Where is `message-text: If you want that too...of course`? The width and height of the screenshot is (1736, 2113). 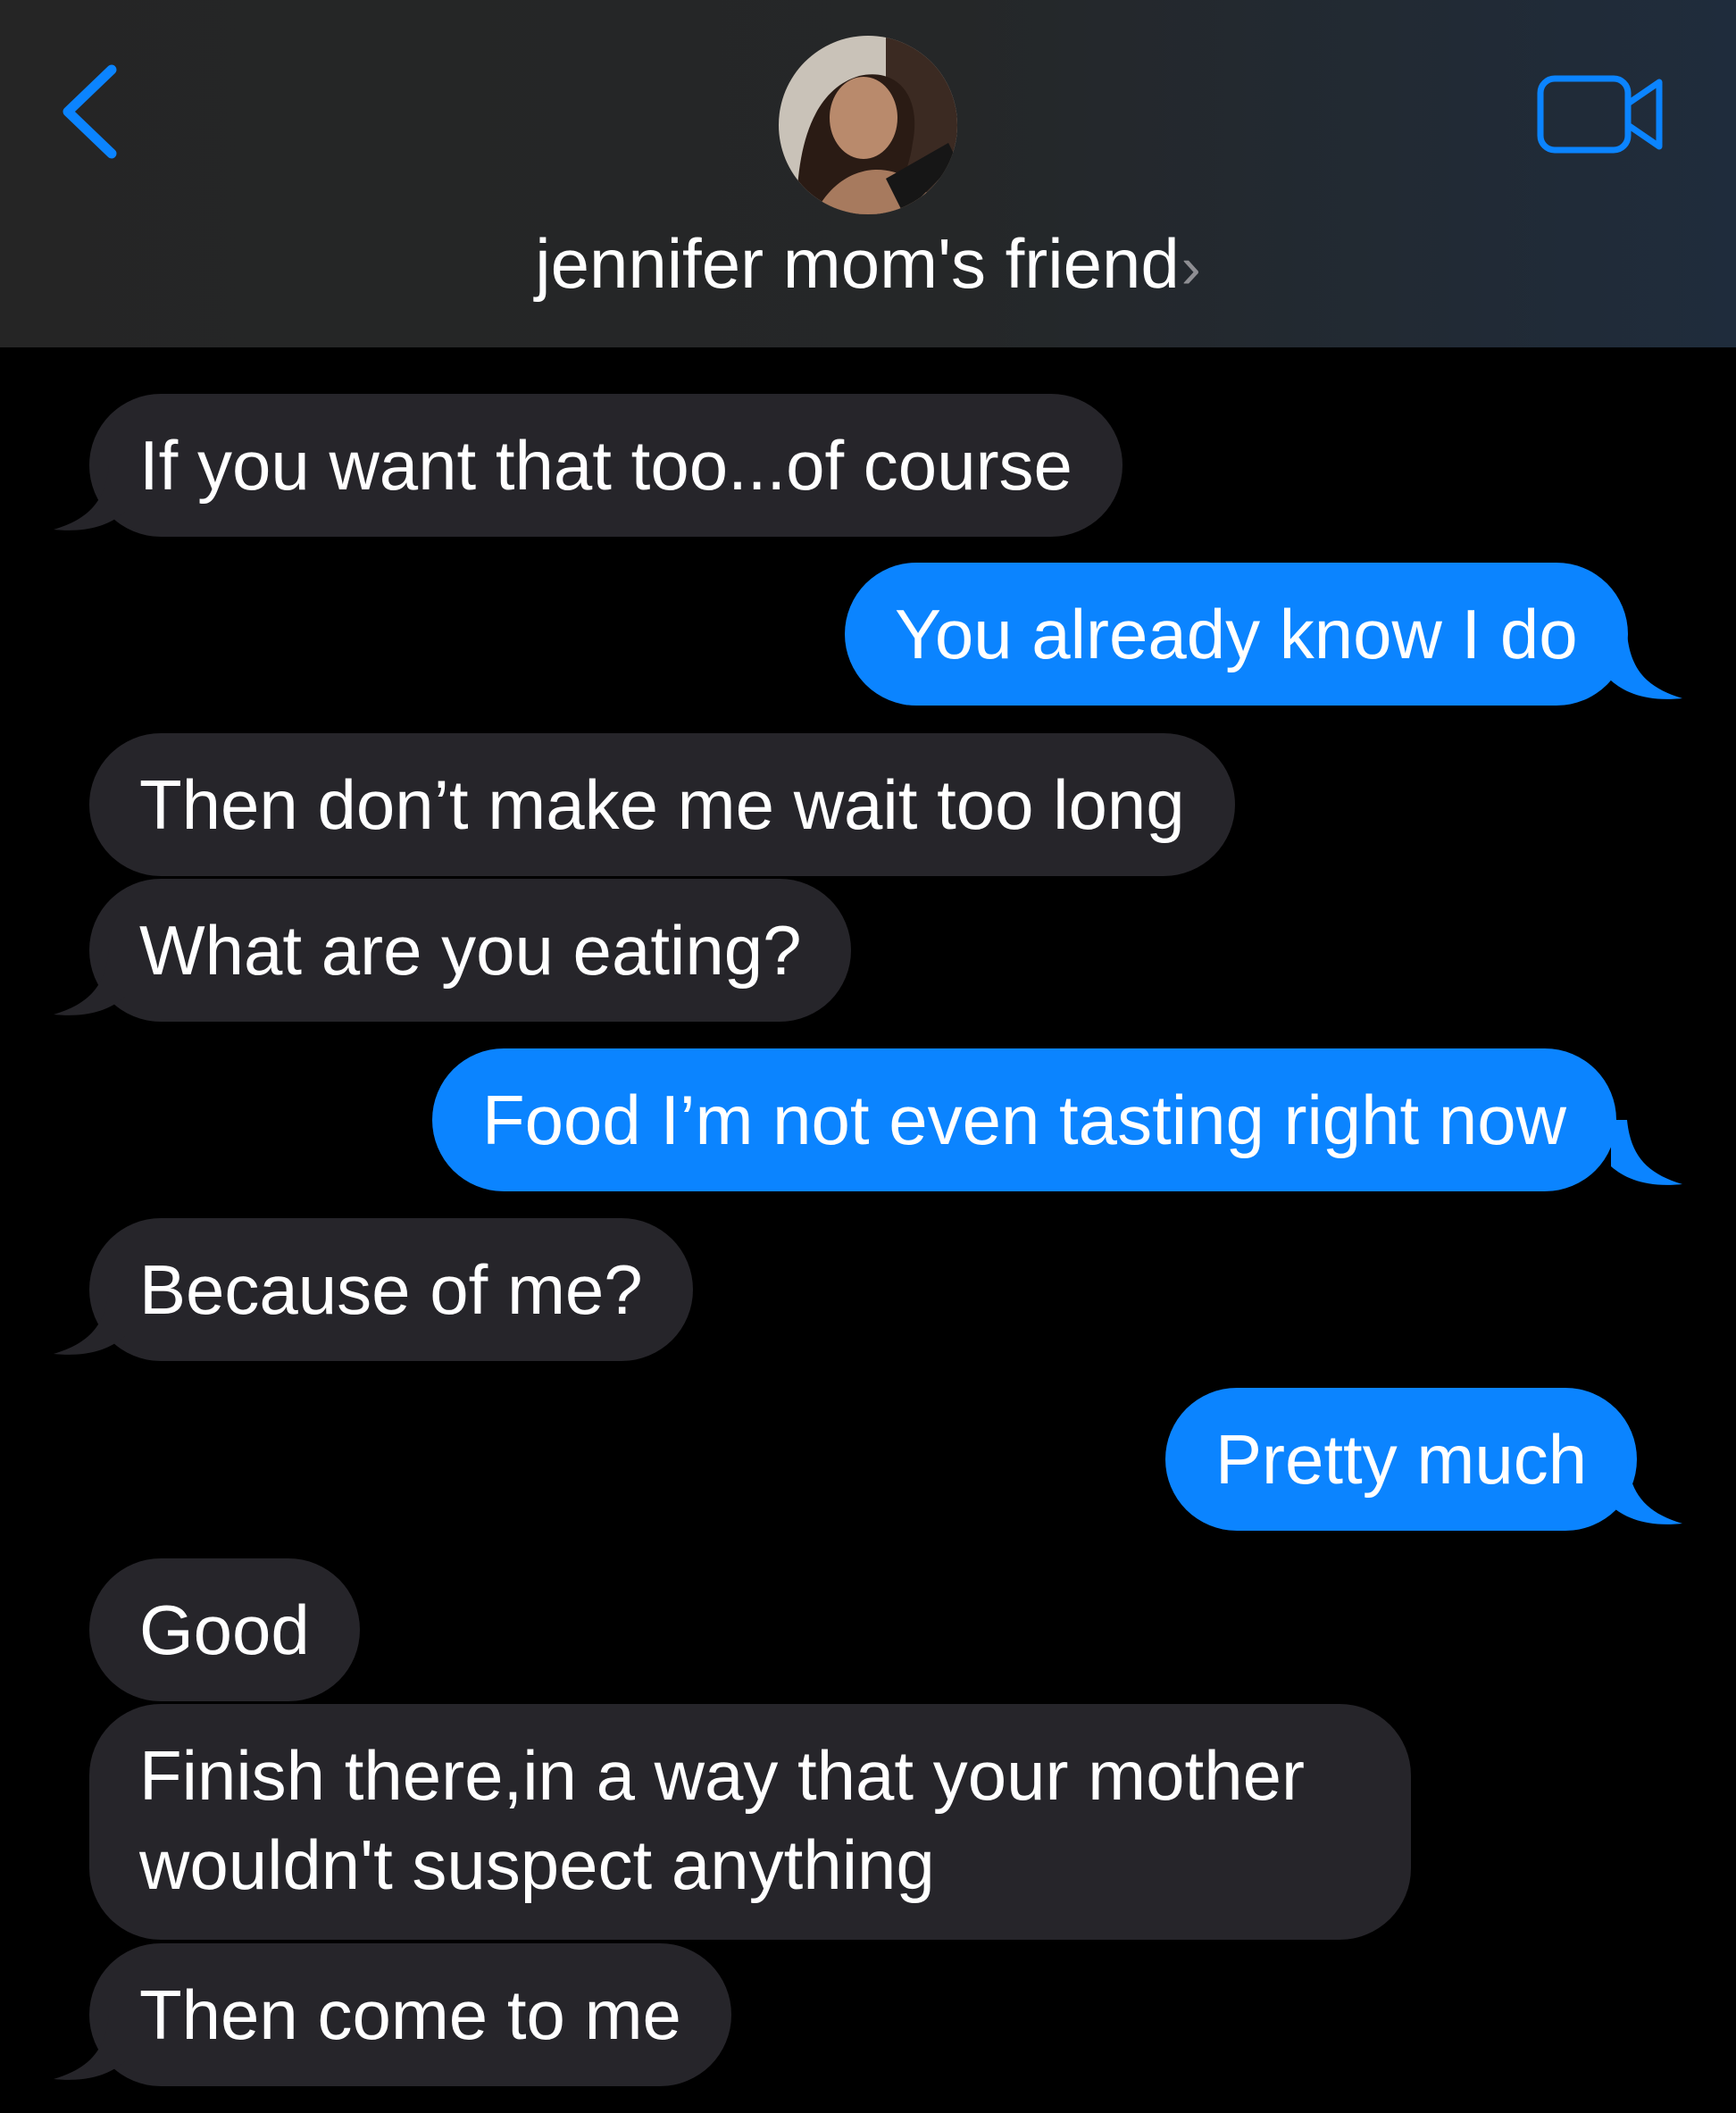 message-text: If you want that too...of course is located at coordinates (605, 465).